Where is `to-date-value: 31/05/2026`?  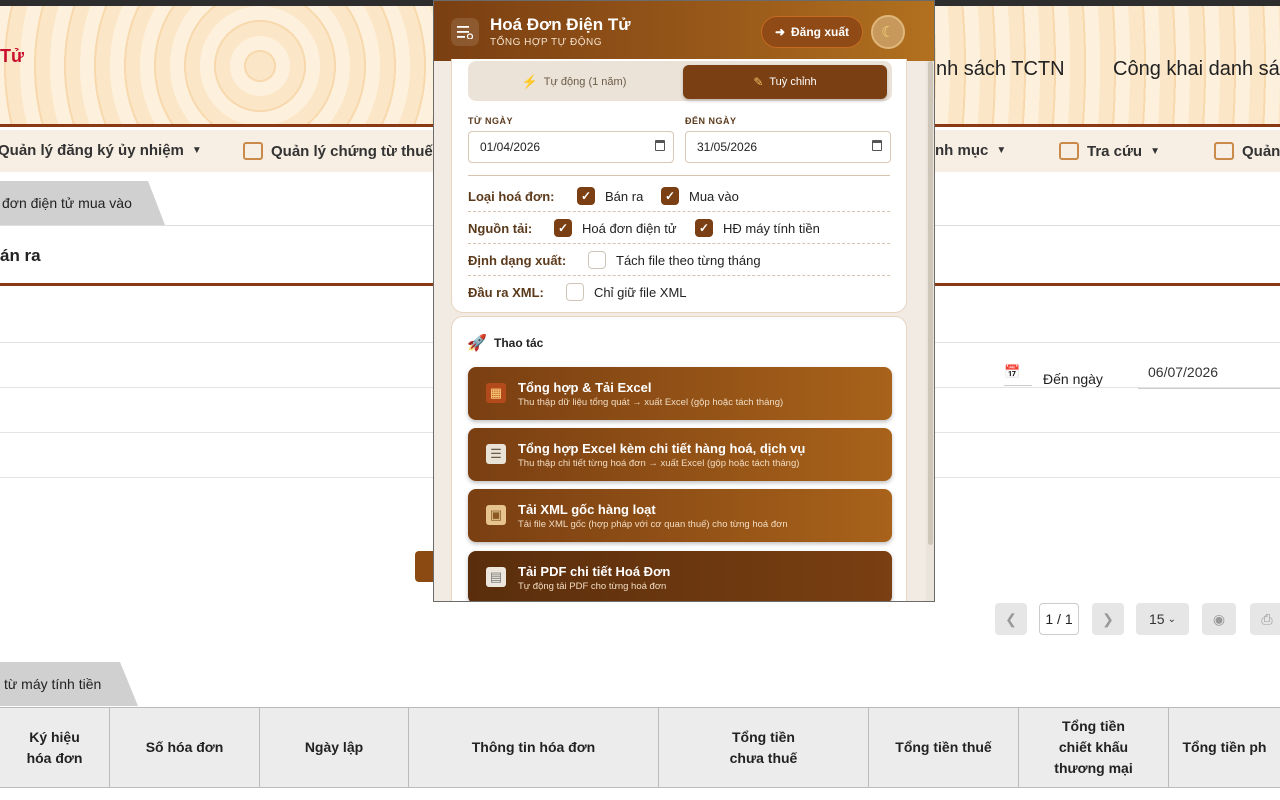
to-date-value: 31/05/2026 is located at coordinates (727, 147).